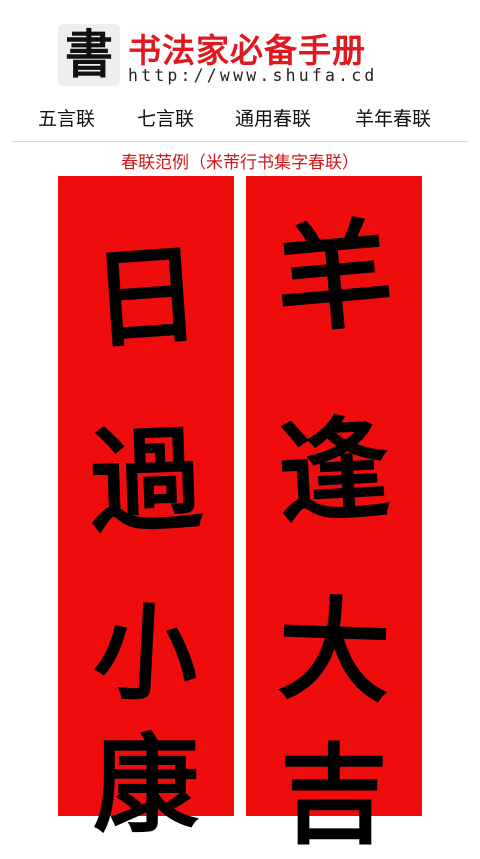 Image resolution: width=480 pixels, height=859 pixels. Describe the element at coordinates (146, 784) in the screenshot. I see `couplet-char: 康` at that location.